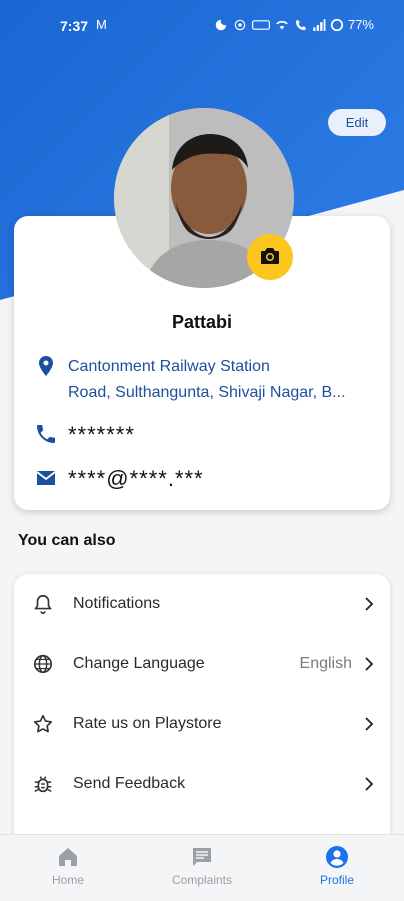 This screenshot has height=901, width=404. Describe the element at coordinates (67, 540) in the screenshot. I see `section-title: You can also` at that location.